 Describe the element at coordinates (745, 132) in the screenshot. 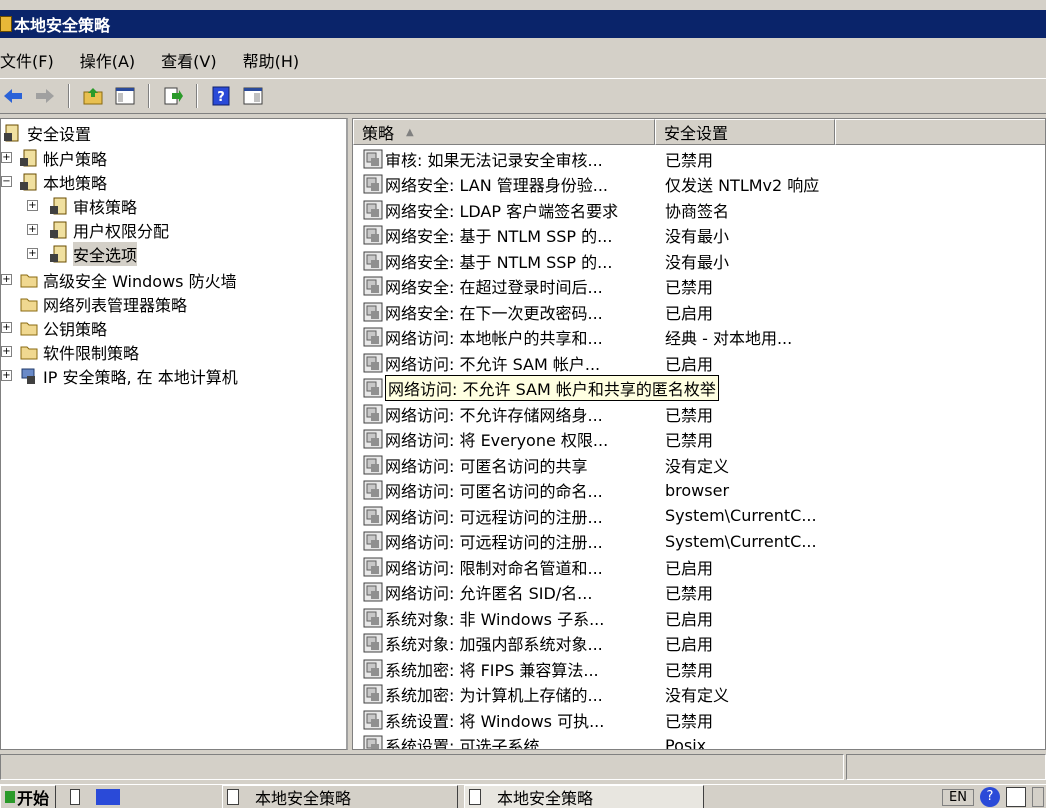

I see `column-header-setting: 安全设置` at that location.